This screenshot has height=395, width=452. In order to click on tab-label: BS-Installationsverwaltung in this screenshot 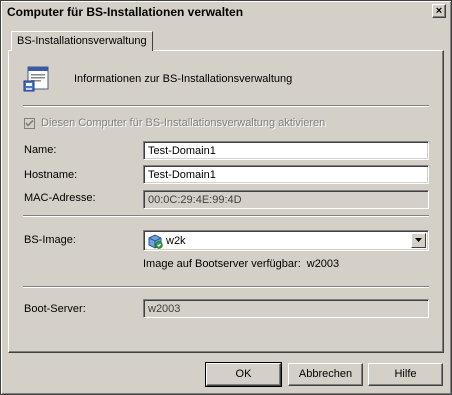, I will do `click(82, 41)`.